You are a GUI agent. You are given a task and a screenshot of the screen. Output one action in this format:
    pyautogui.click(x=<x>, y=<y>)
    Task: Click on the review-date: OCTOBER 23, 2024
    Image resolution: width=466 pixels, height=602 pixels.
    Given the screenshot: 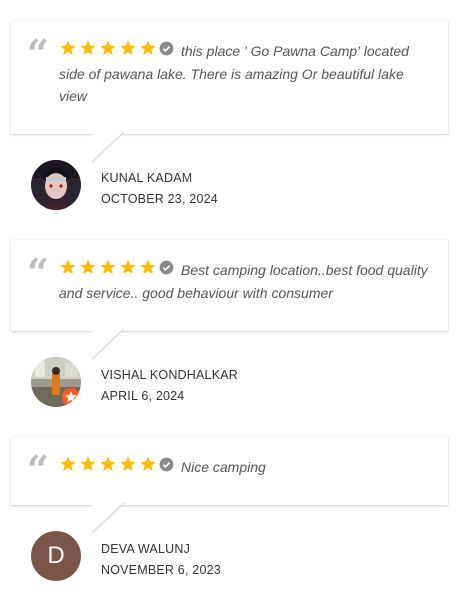 What is the action you would take?
    pyautogui.click(x=159, y=199)
    